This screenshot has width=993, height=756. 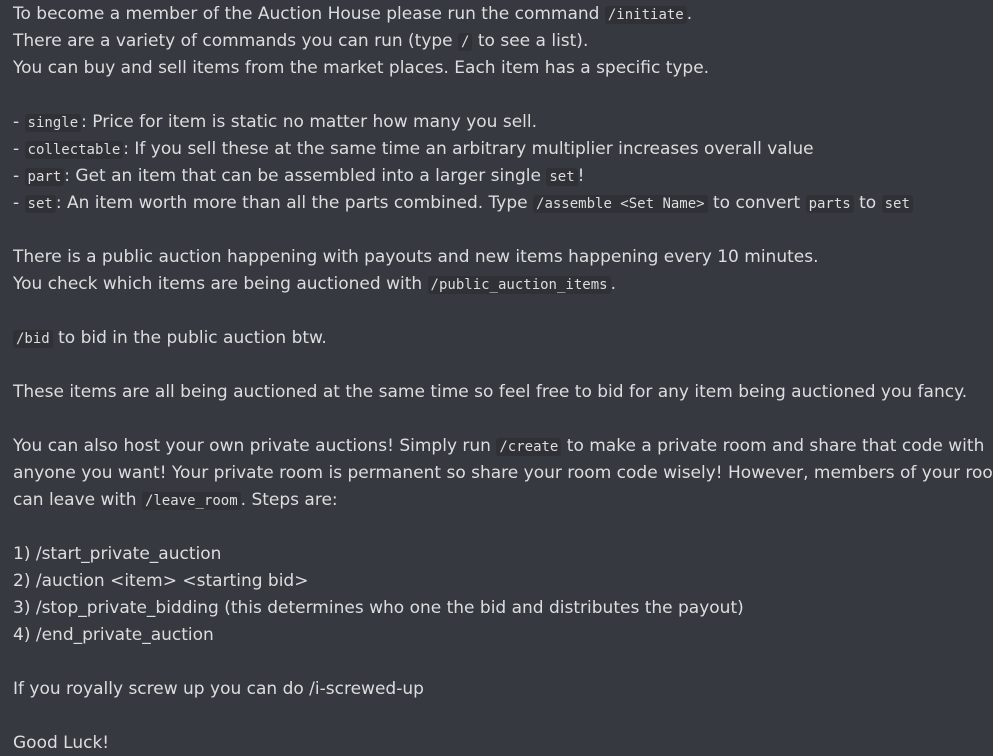 What do you see at coordinates (465, 42) in the screenshot?
I see `slash-command: /` at bounding box center [465, 42].